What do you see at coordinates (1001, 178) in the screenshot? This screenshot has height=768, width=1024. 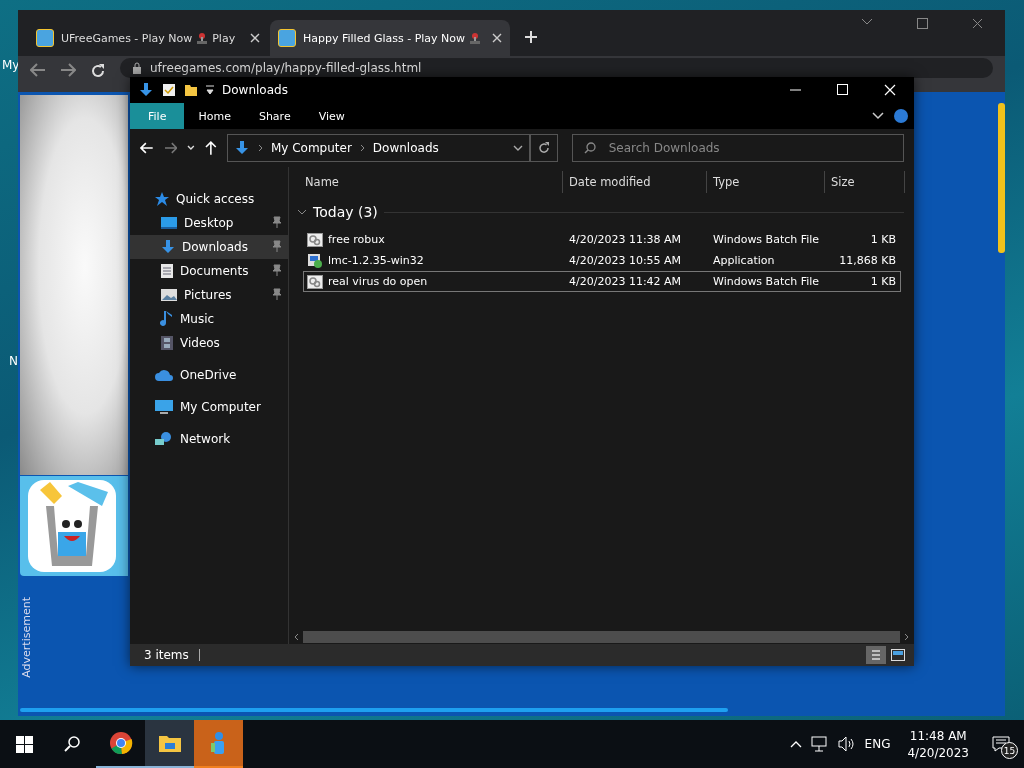 I see `scrollbar-thumb` at bounding box center [1001, 178].